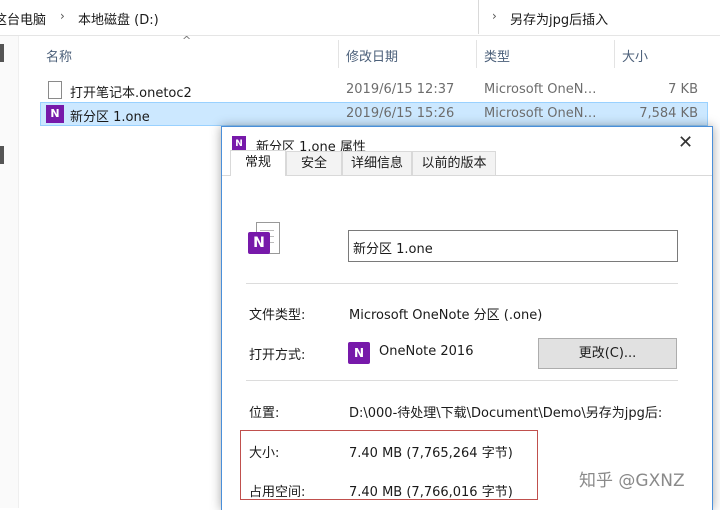  I want to click on search-text: 另存为jpg后插入, so click(559, 20).